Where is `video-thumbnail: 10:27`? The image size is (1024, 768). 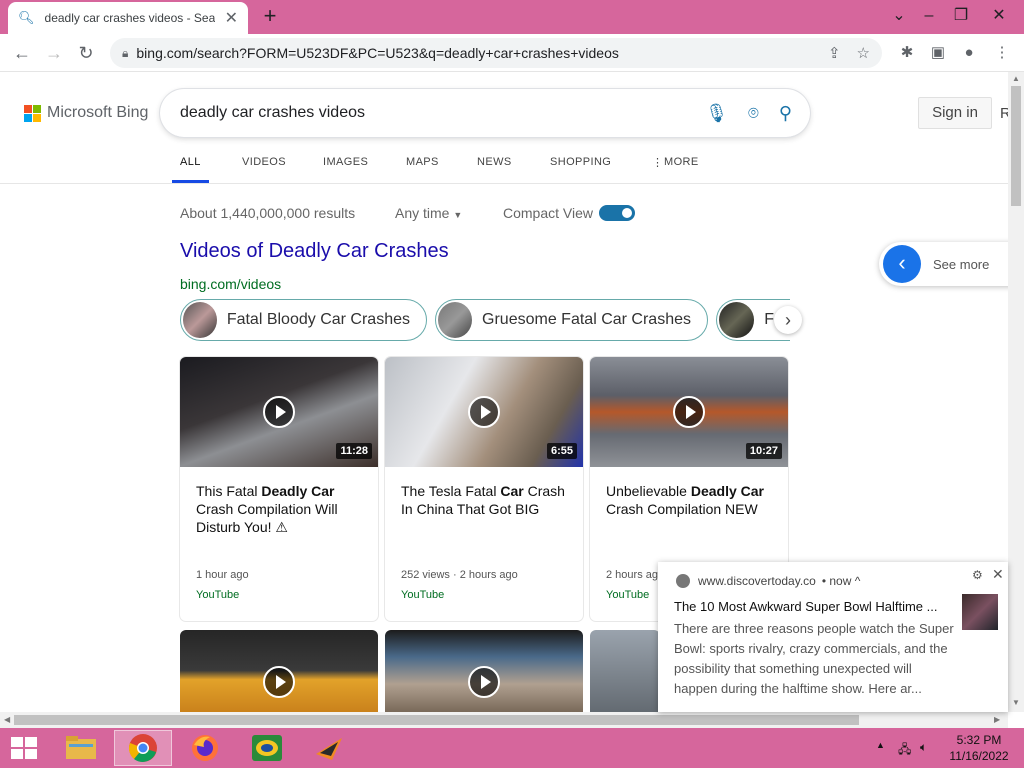
video-thumbnail: 10:27 is located at coordinates (689, 412).